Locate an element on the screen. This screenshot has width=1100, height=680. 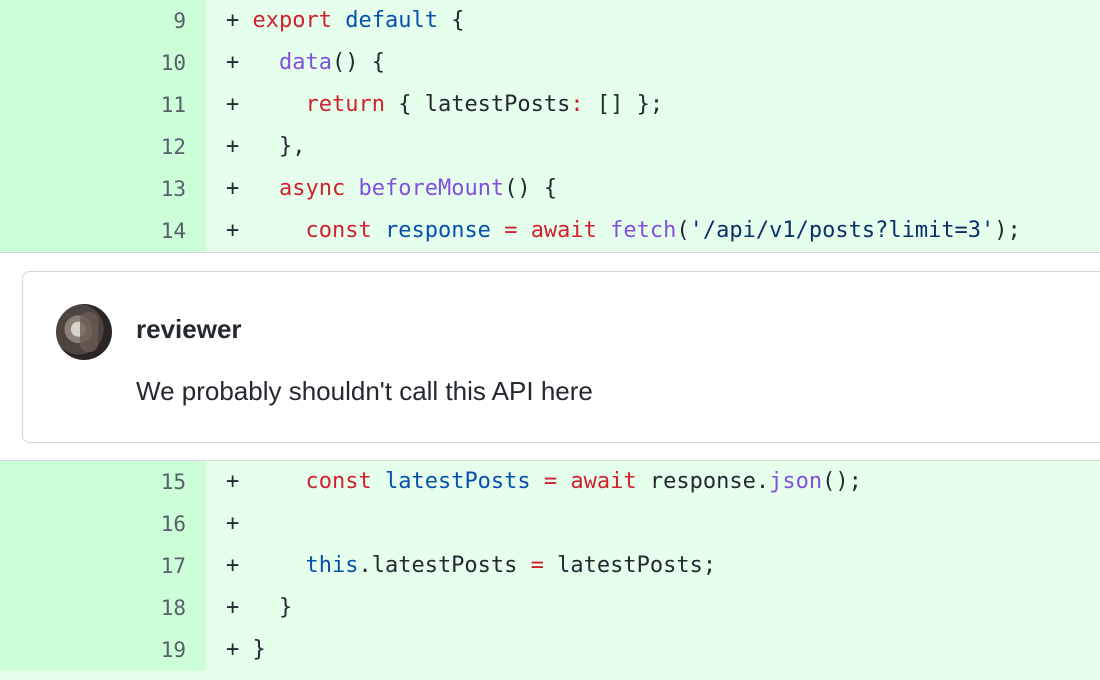
code-token: response. is located at coordinates (703, 481).